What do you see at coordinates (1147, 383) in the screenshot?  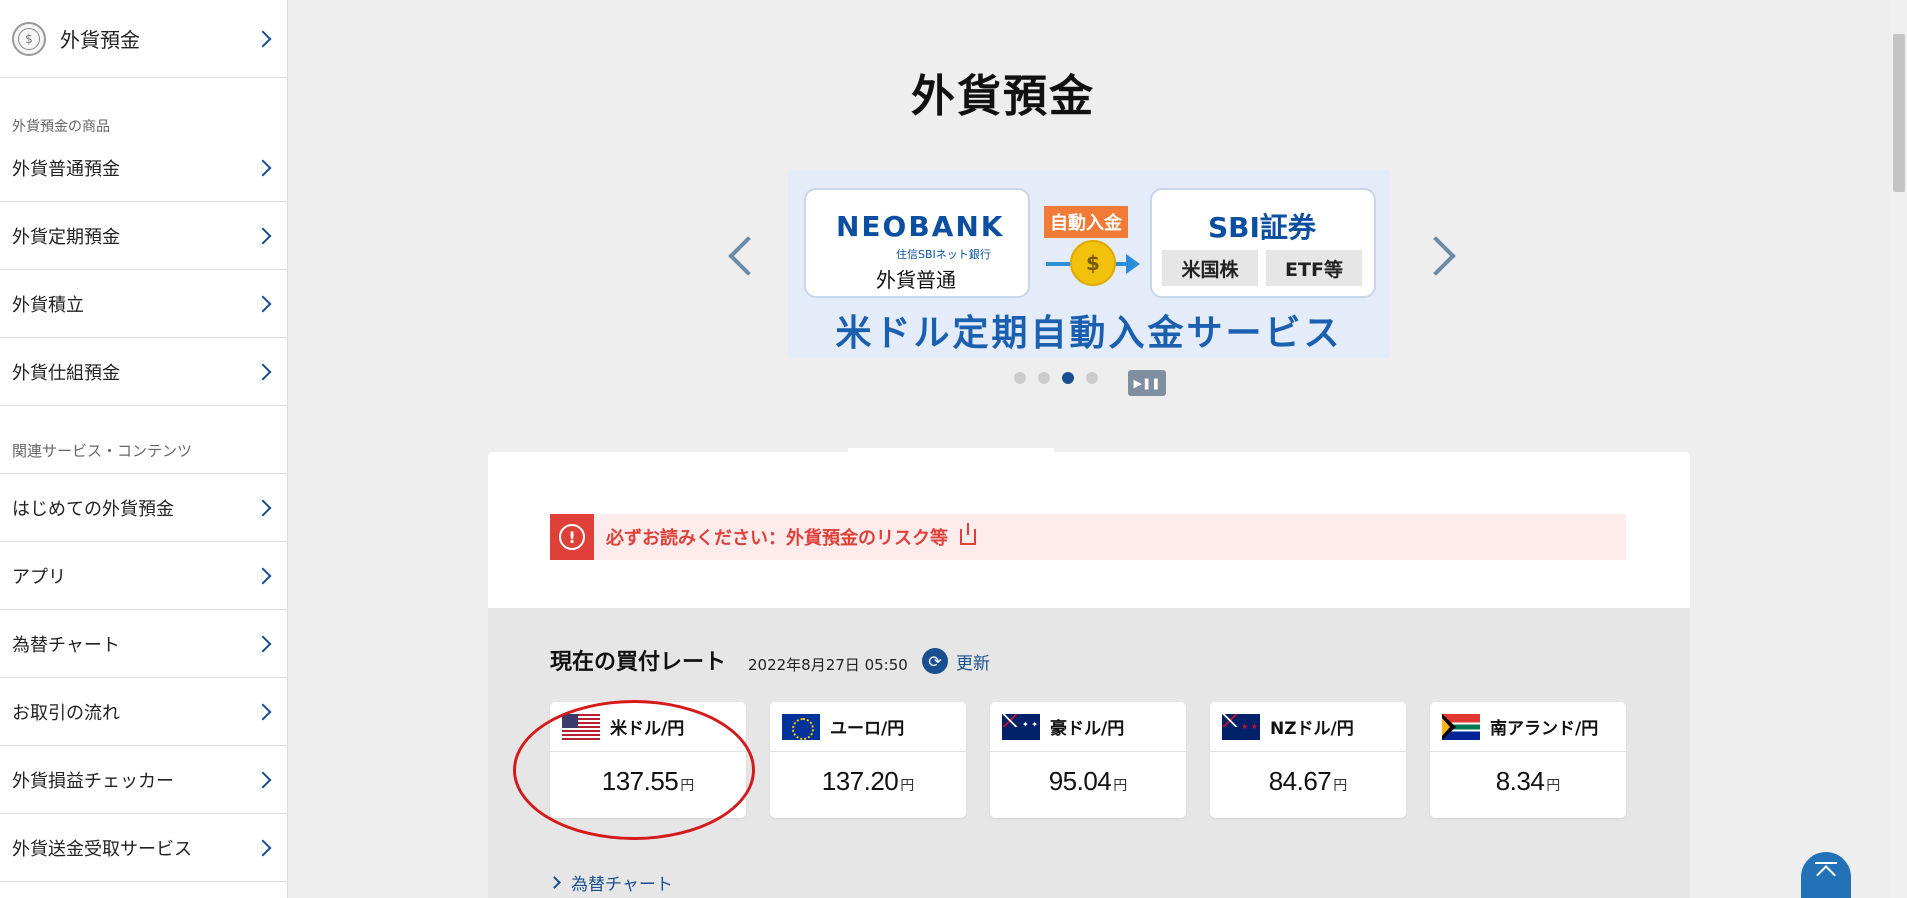 I see `carousel-play-pause-button: ▶❚❚` at bounding box center [1147, 383].